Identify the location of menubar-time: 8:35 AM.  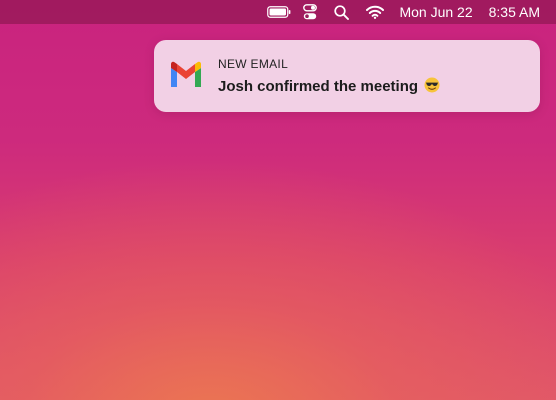
(514, 12).